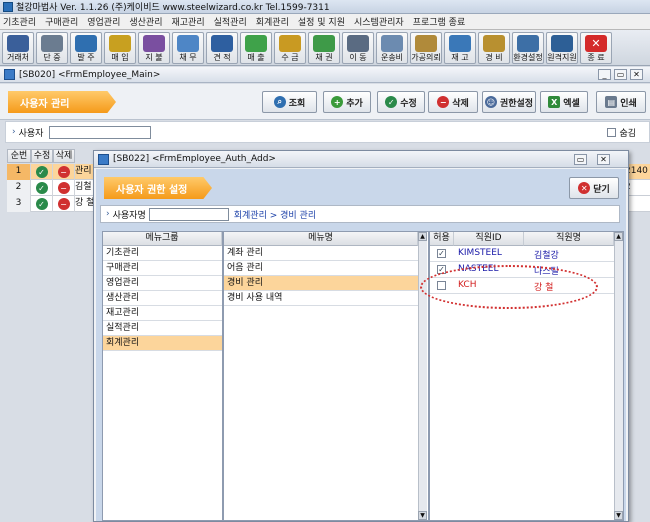  Describe the element at coordinates (194, 159) in the screenshot. I see `dialog-title: [SB022] <FrmEmployee_Auth_Add>` at that location.